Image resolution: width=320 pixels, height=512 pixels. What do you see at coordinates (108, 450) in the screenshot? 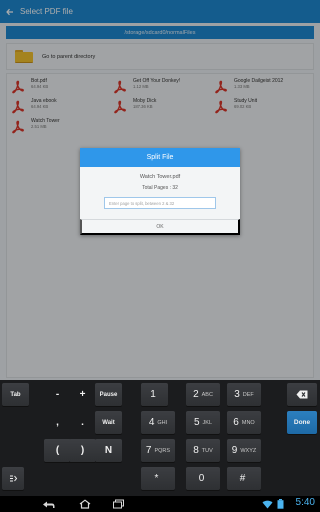
I see `n-key: N` at bounding box center [108, 450].